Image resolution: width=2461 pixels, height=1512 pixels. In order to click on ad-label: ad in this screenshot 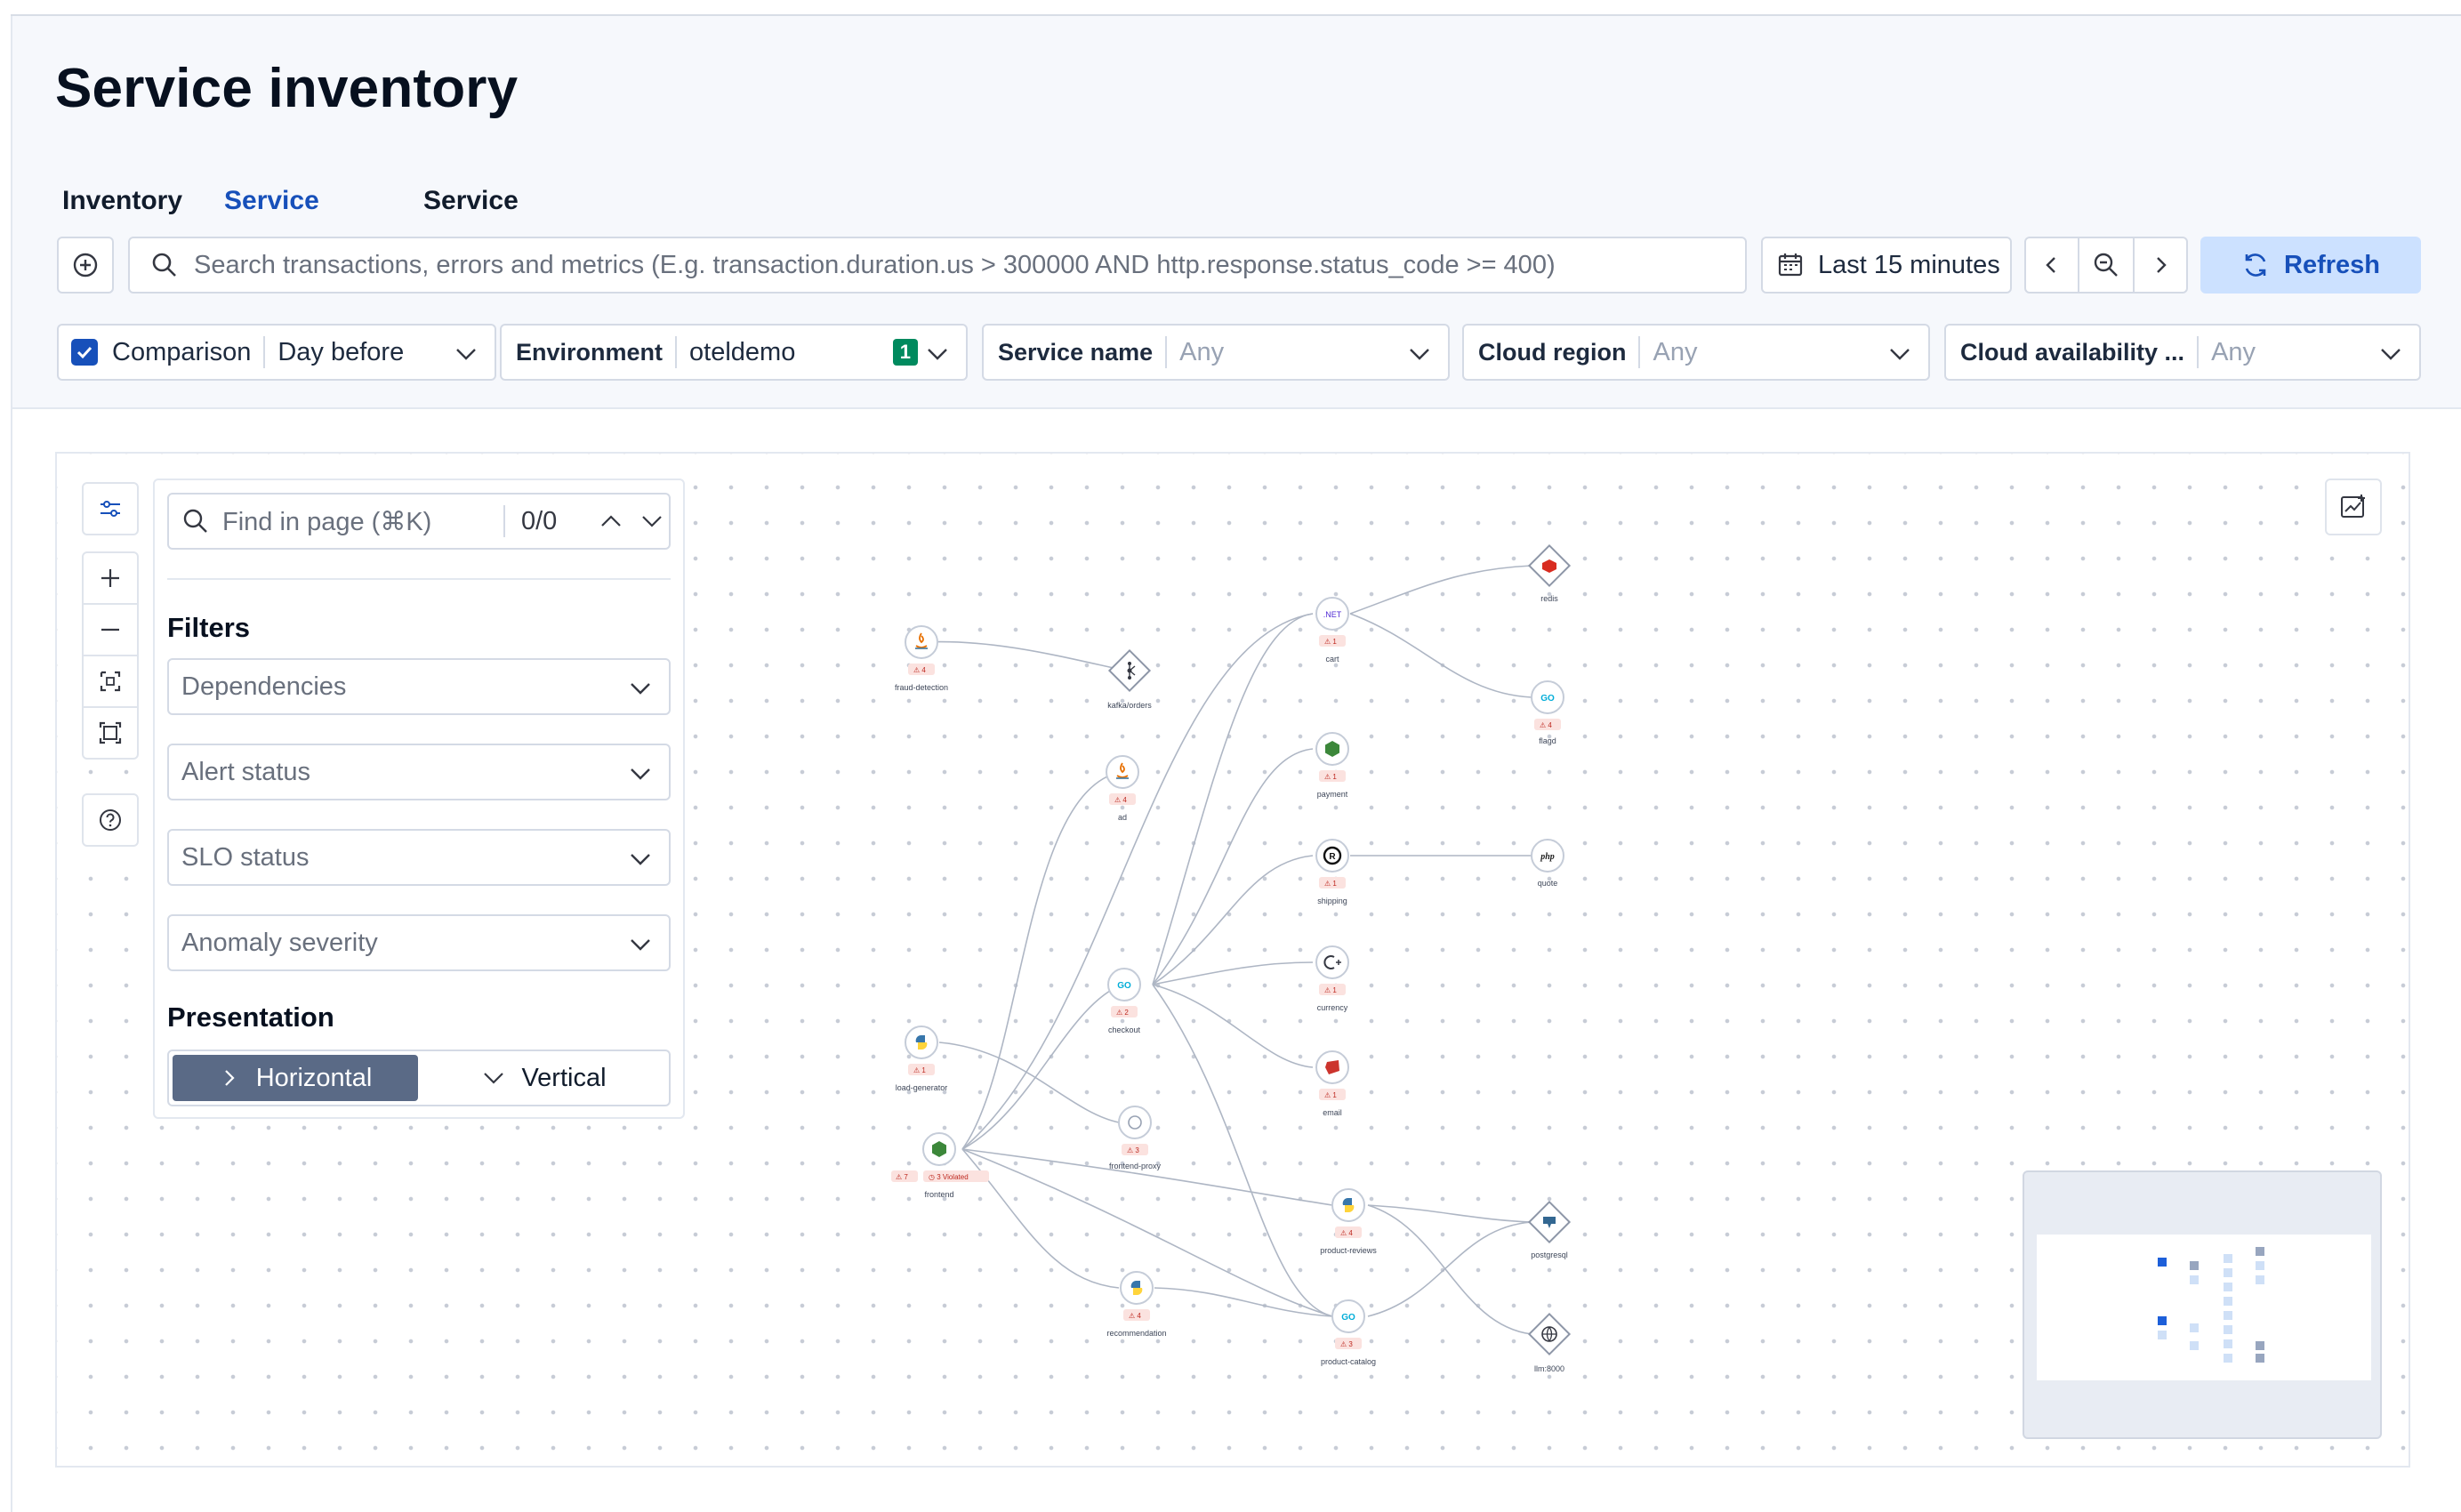, I will do `click(1122, 817)`.